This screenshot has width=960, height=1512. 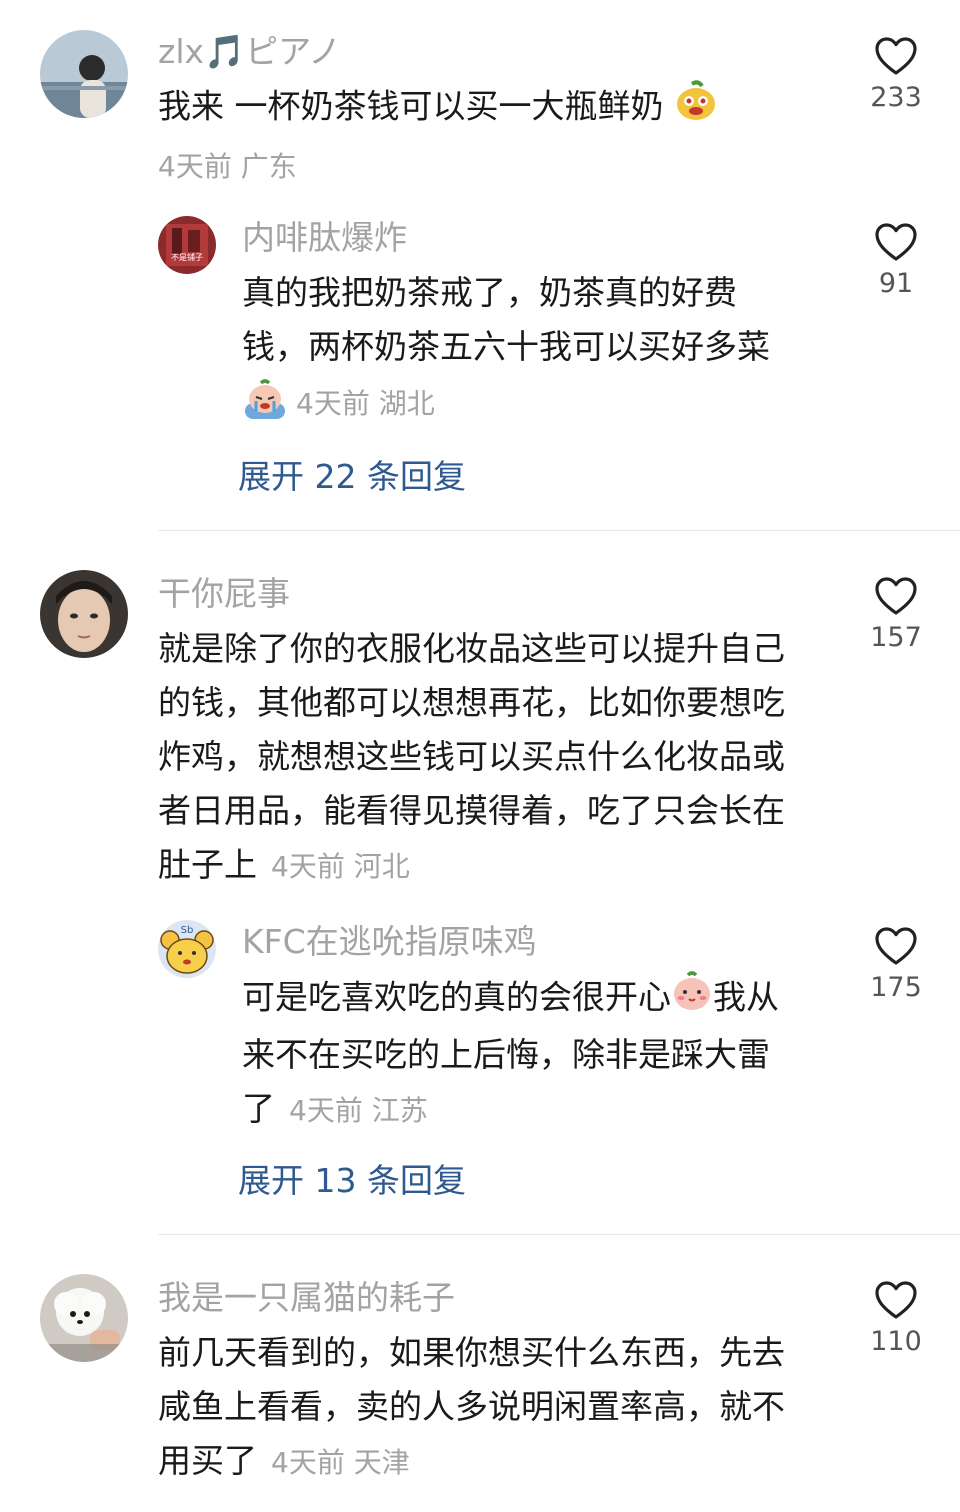 I want to click on avatar-caption: 不是铺子, so click(x=187, y=257).